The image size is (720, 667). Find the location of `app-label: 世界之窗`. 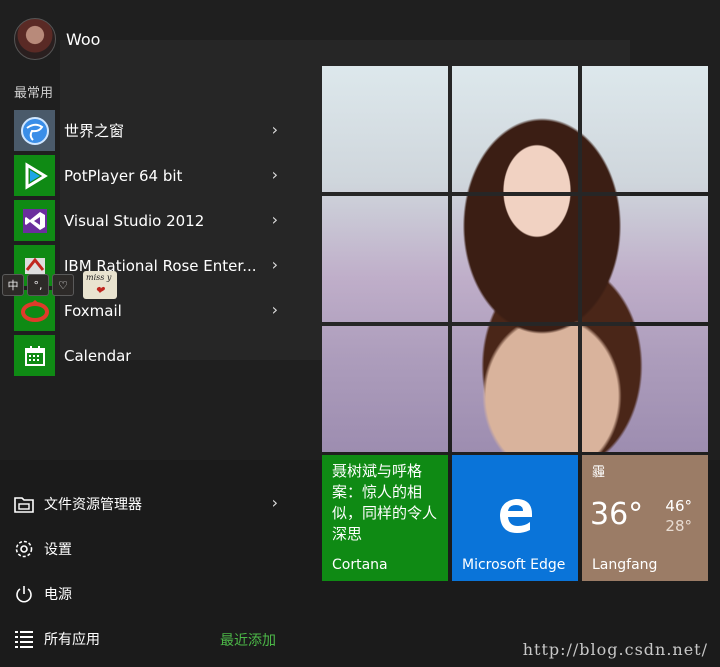

app-label: 世界之窗 is located at coordinates (94, 131).